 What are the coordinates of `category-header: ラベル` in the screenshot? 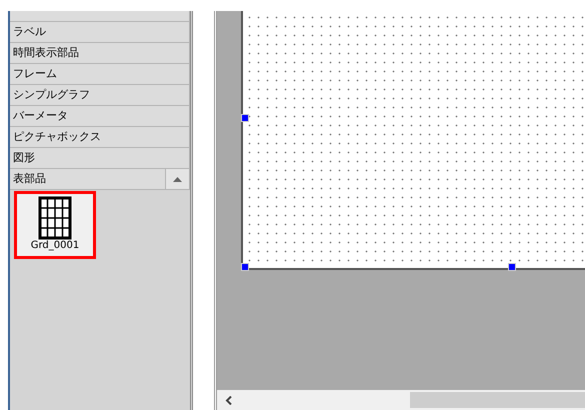 It's located at (99, 32).